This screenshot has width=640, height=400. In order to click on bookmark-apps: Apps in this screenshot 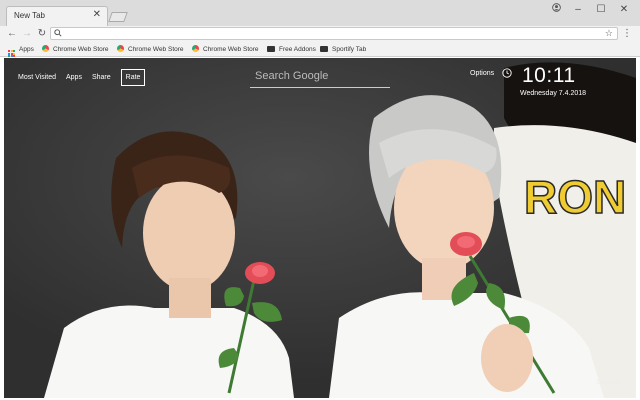, I will do `click(21, 50)`.